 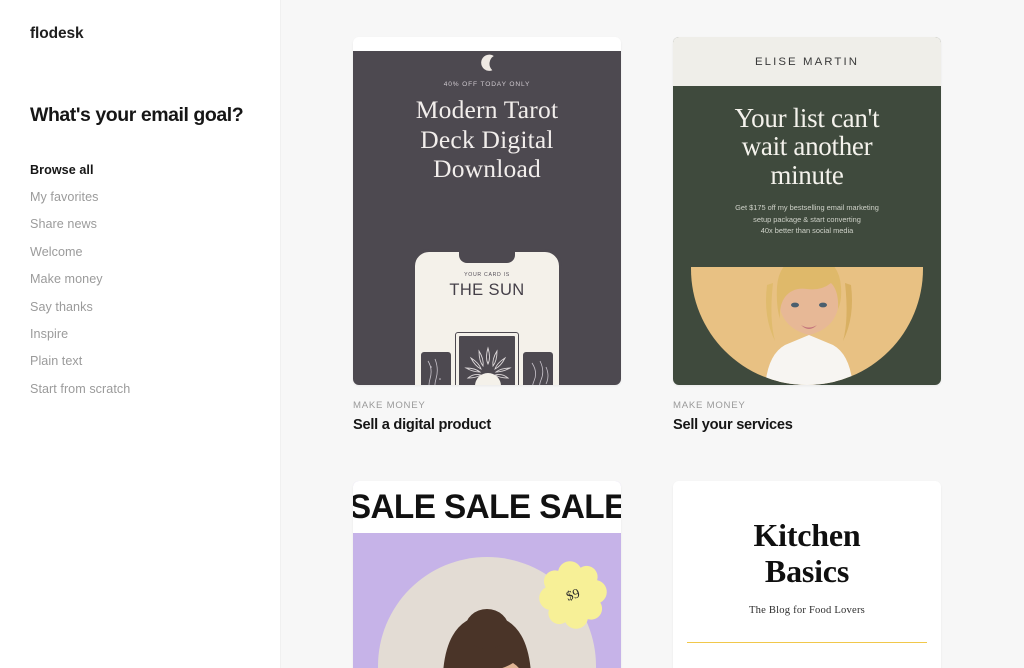 I want to click on flodesk-logo: flodesk, so click(x=140, y=34).